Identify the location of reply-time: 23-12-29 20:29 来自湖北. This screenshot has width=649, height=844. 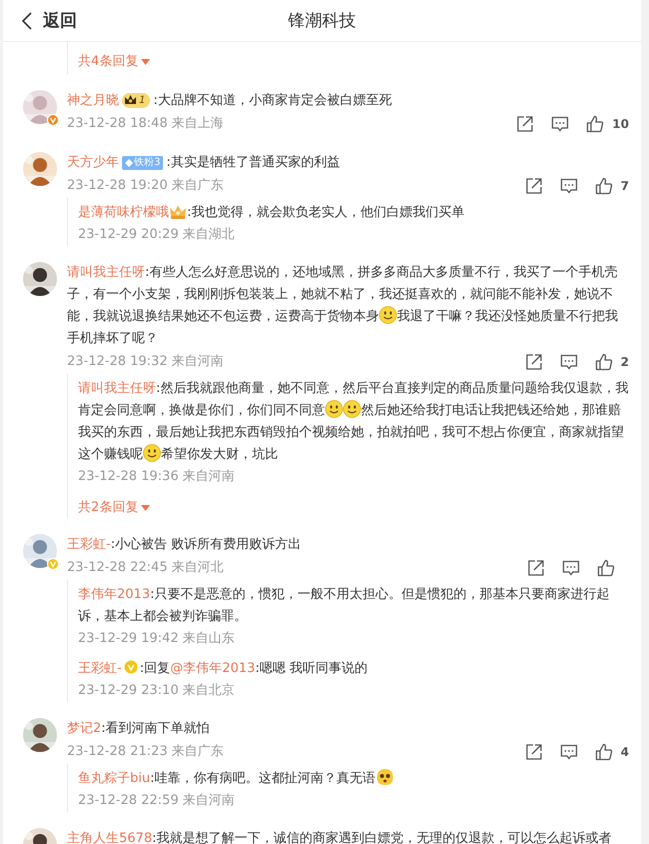
(157, 235).